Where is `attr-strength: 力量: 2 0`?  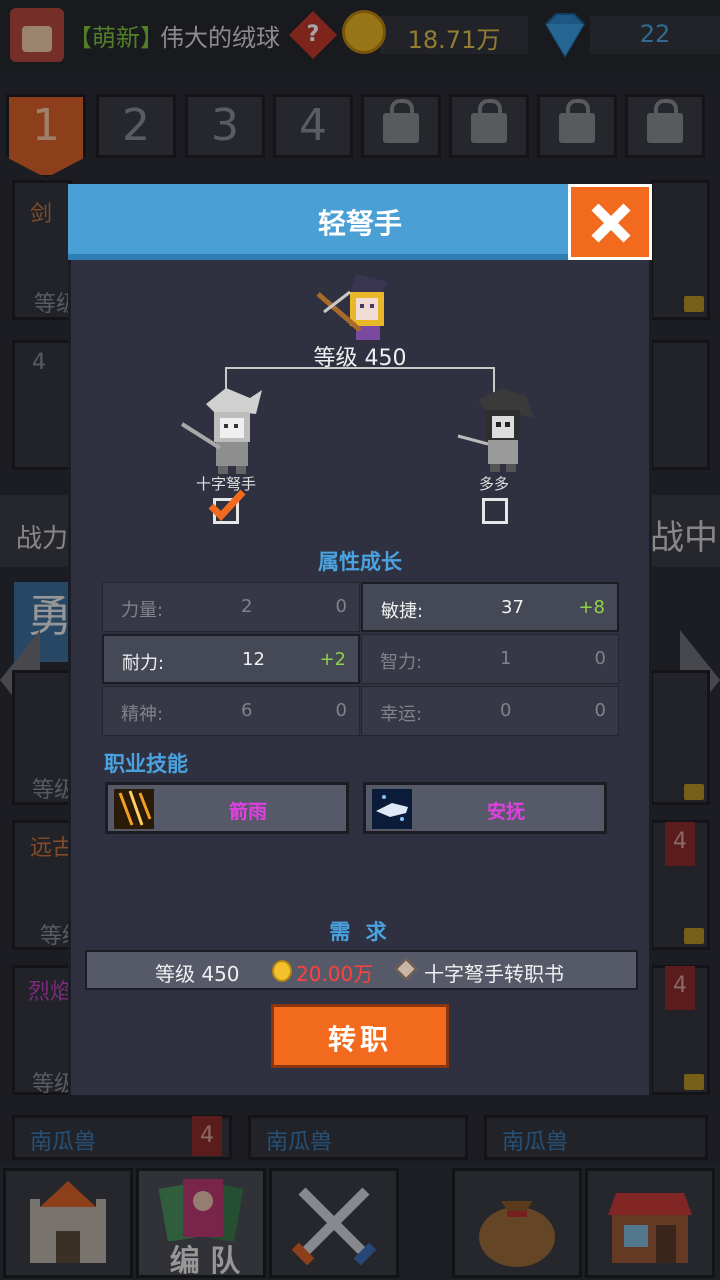 attr-strength: 力量: 2 0 is located at coordinates (231, 607).